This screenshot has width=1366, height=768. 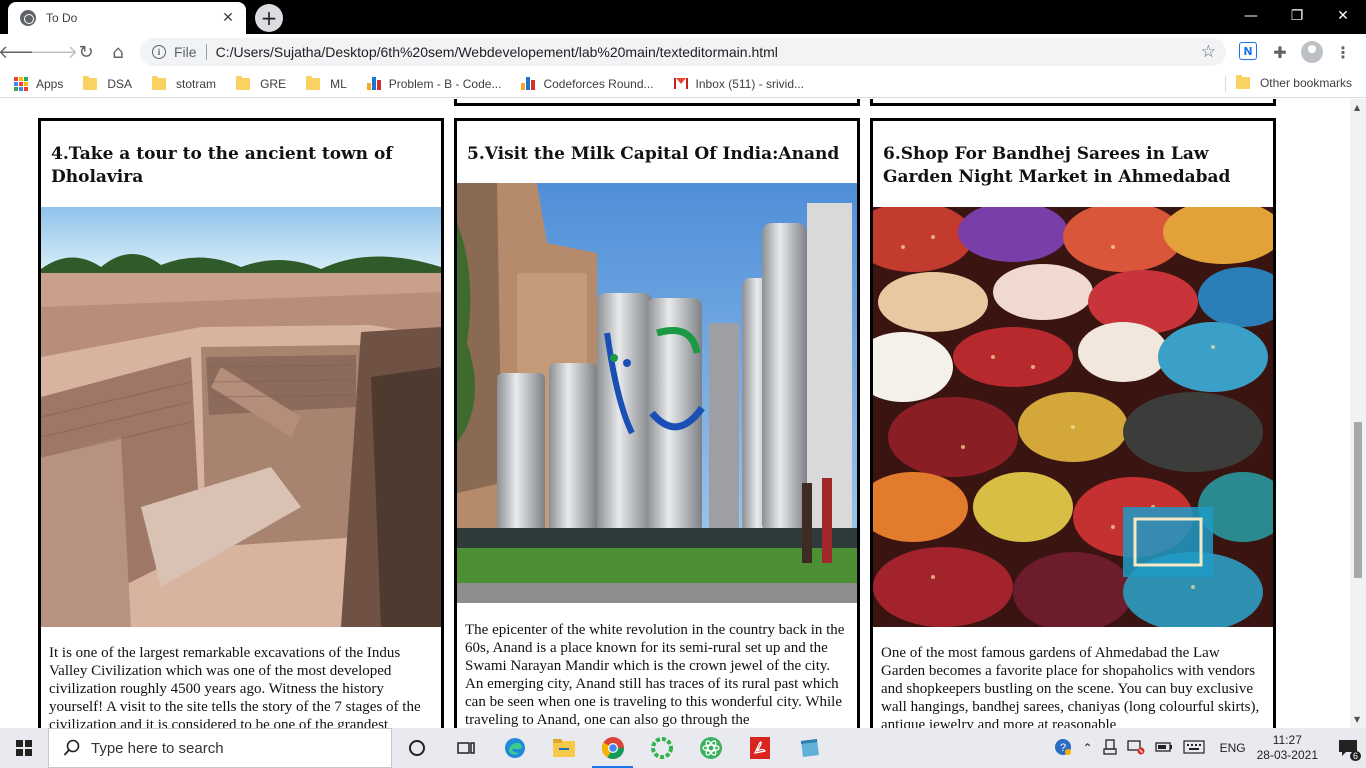 What do you see at coordinates (21, 83) in the screenshot?
I see `apps-grid-icon` at bounding box center [21, 83].